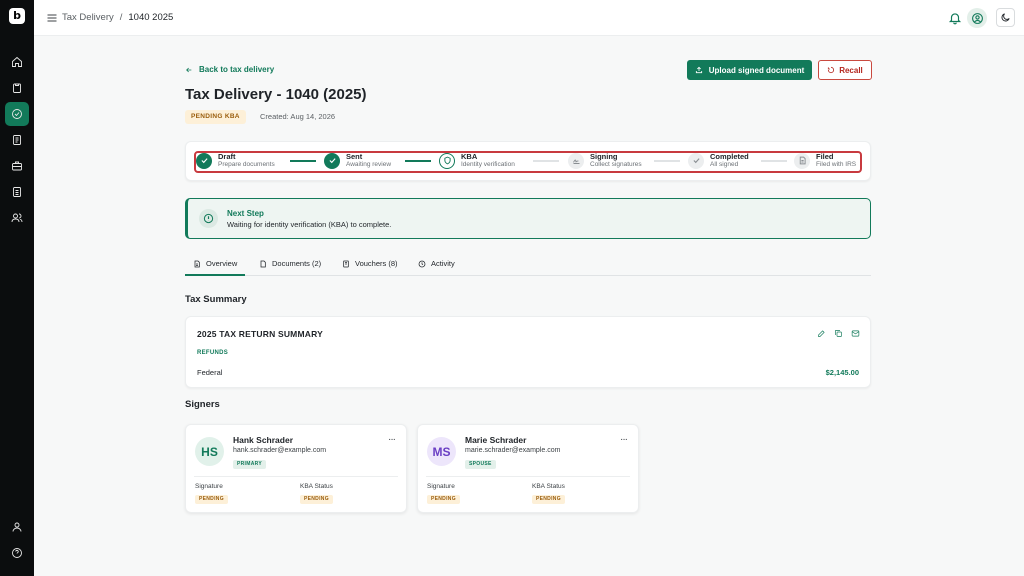 The height and width of the screenshot is (576, 1024). Describe the element at coordinates (855, 333) in the screenshot. I see `mail-icon` at that location.